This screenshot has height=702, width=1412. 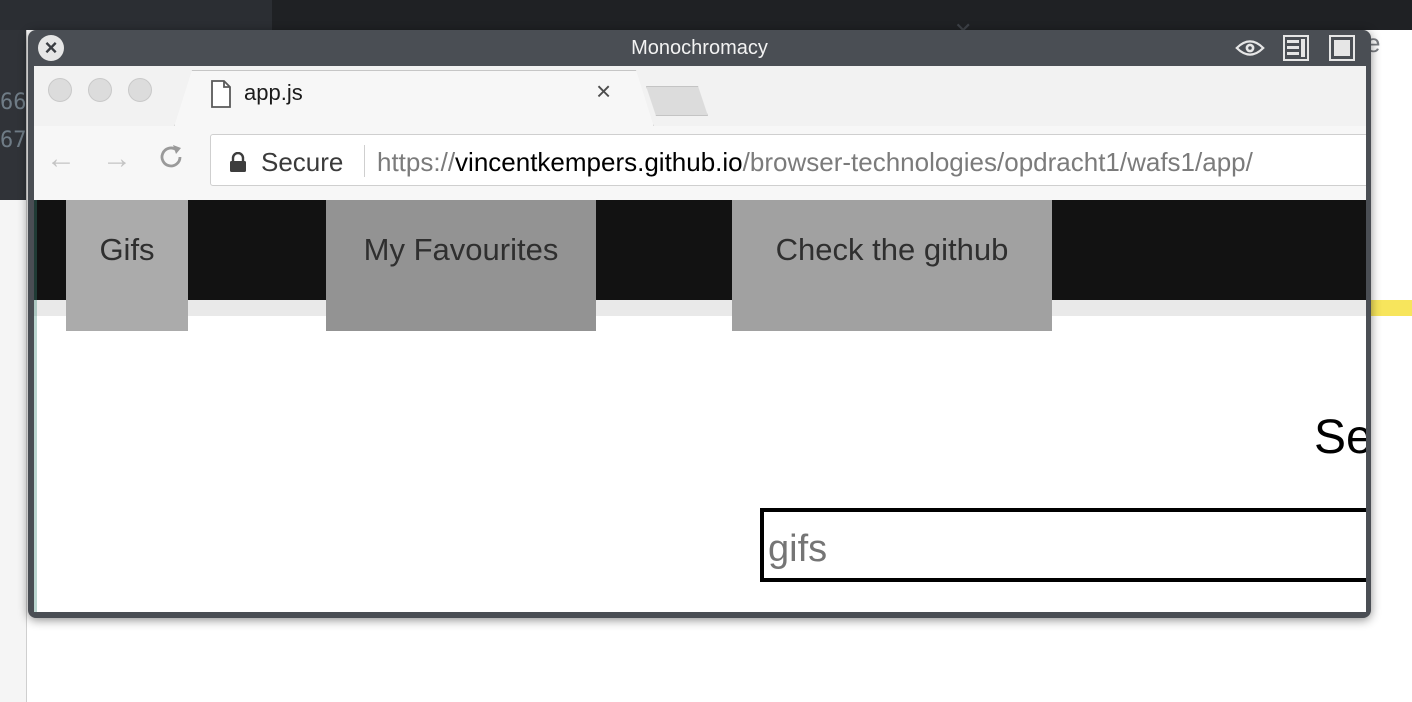 What do you see at coordinates (1063, 545) in the screenshot?
I see `search-input` at bounding box center [1063, 545].